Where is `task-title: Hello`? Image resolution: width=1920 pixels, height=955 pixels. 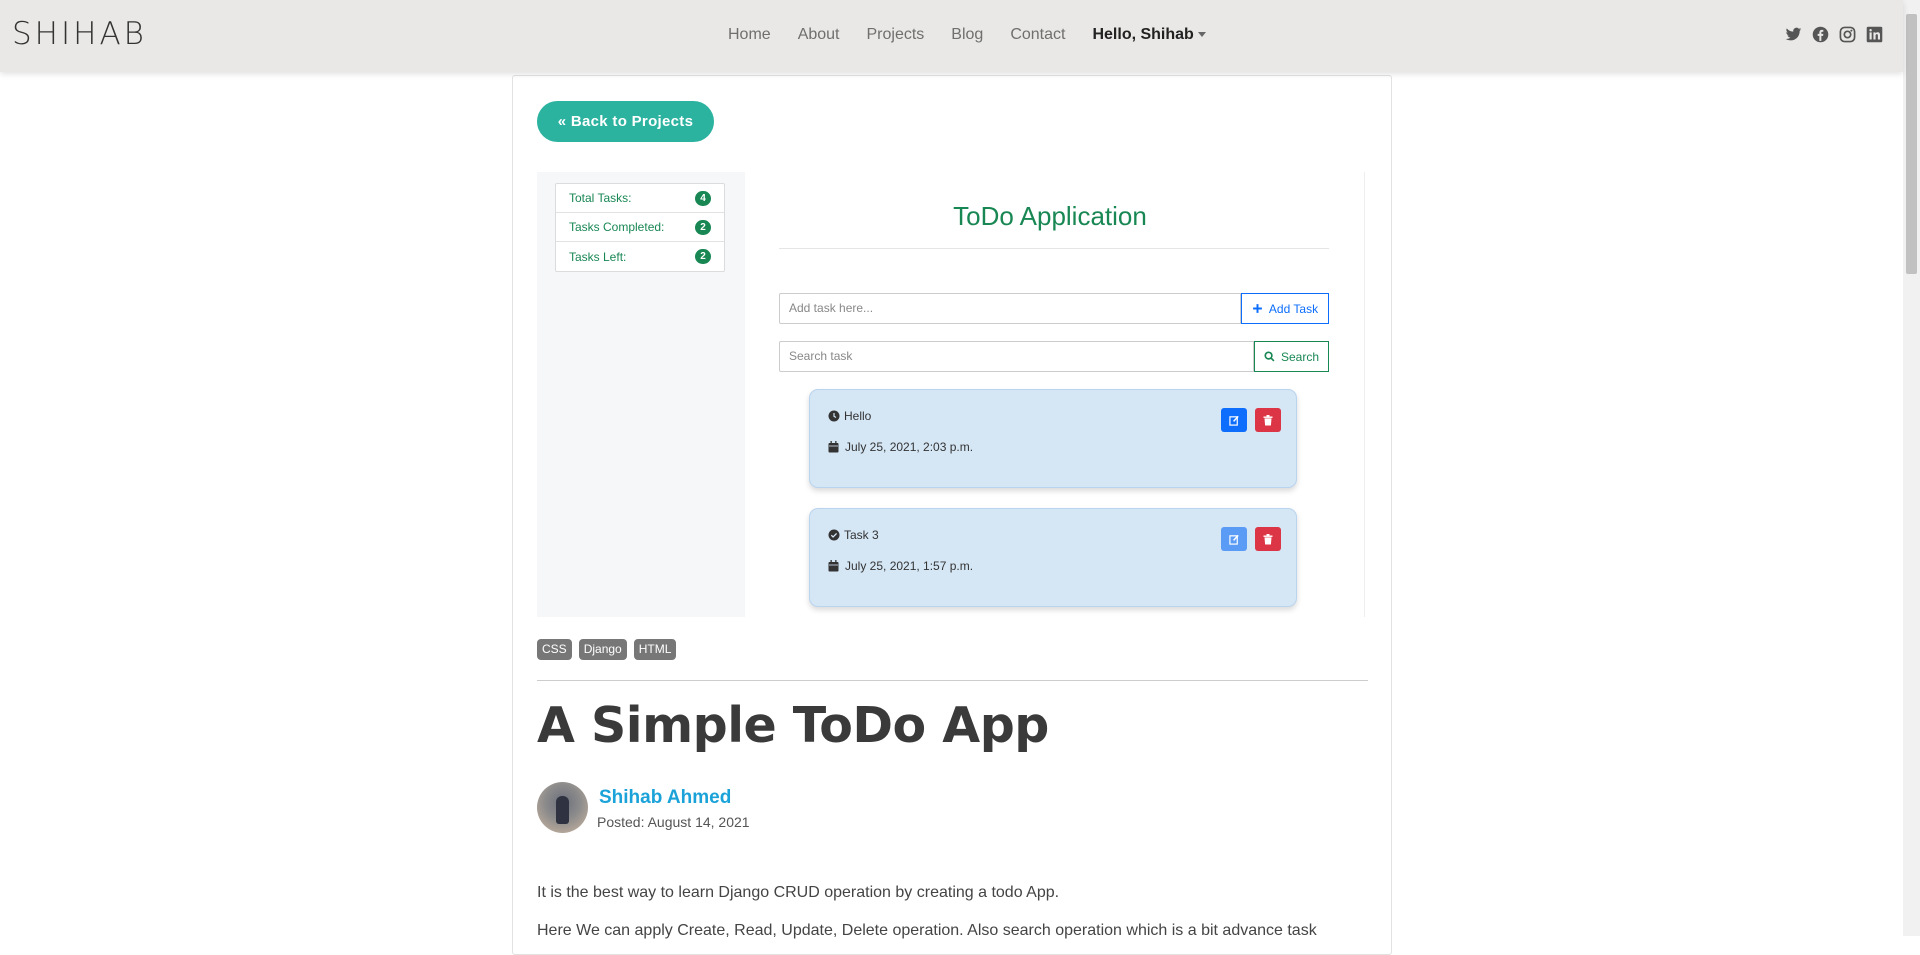 task-title: Hello is located at coordinates (849, 416).